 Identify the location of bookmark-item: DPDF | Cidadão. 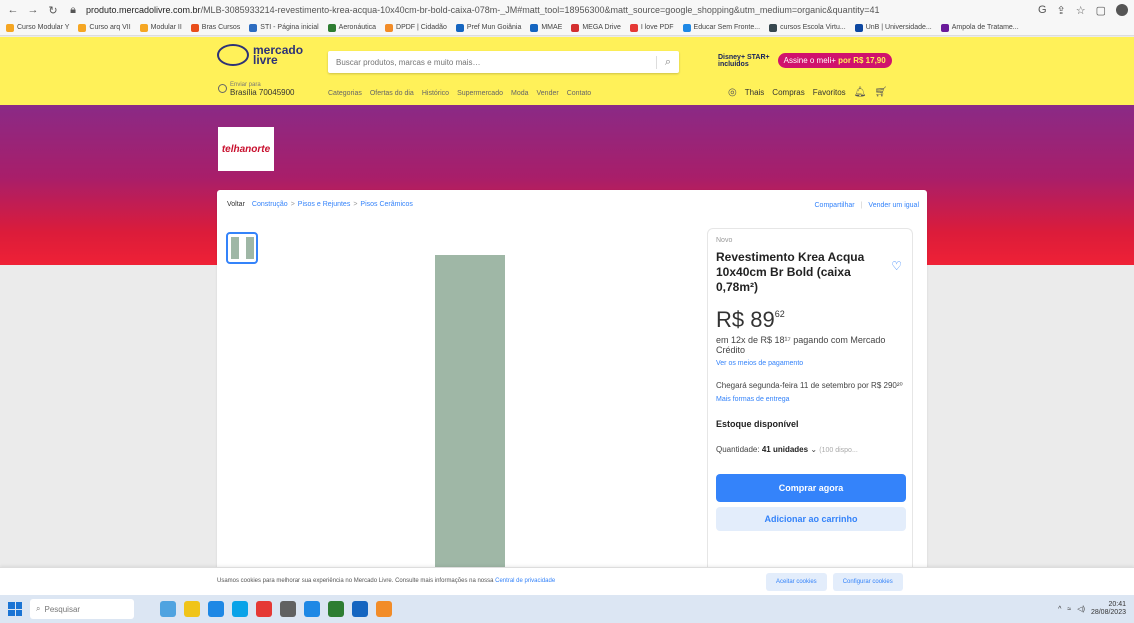
(416, 27).